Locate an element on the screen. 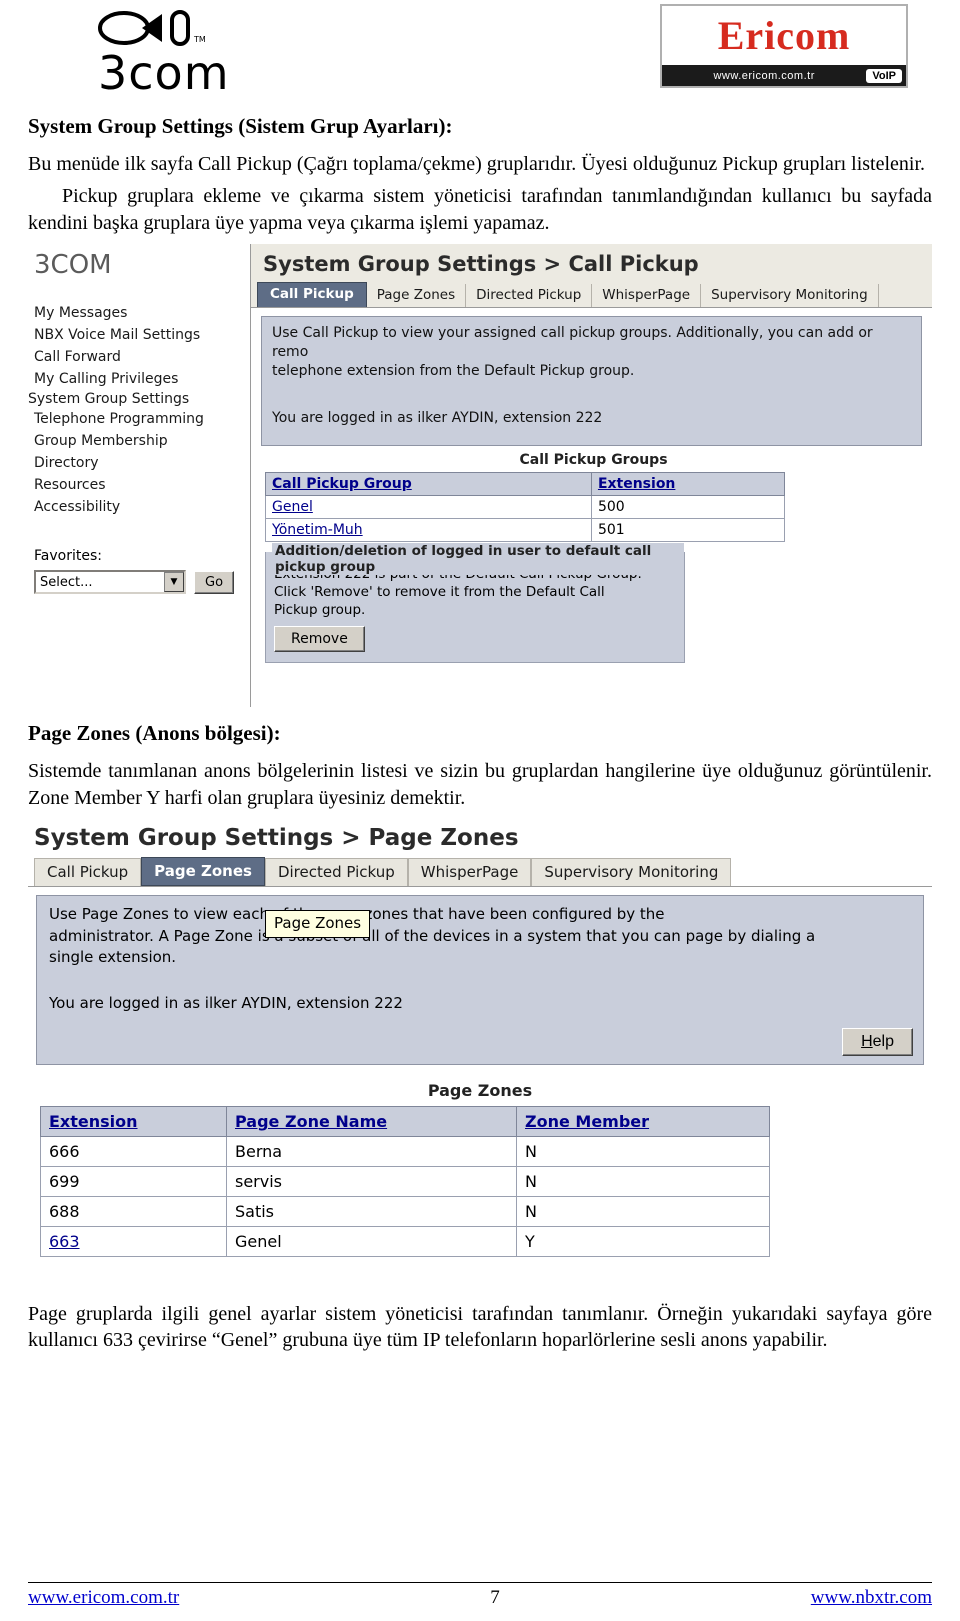  column-header-call-pickup-group: Call Pickup Group is located at coordinates (428, 484).